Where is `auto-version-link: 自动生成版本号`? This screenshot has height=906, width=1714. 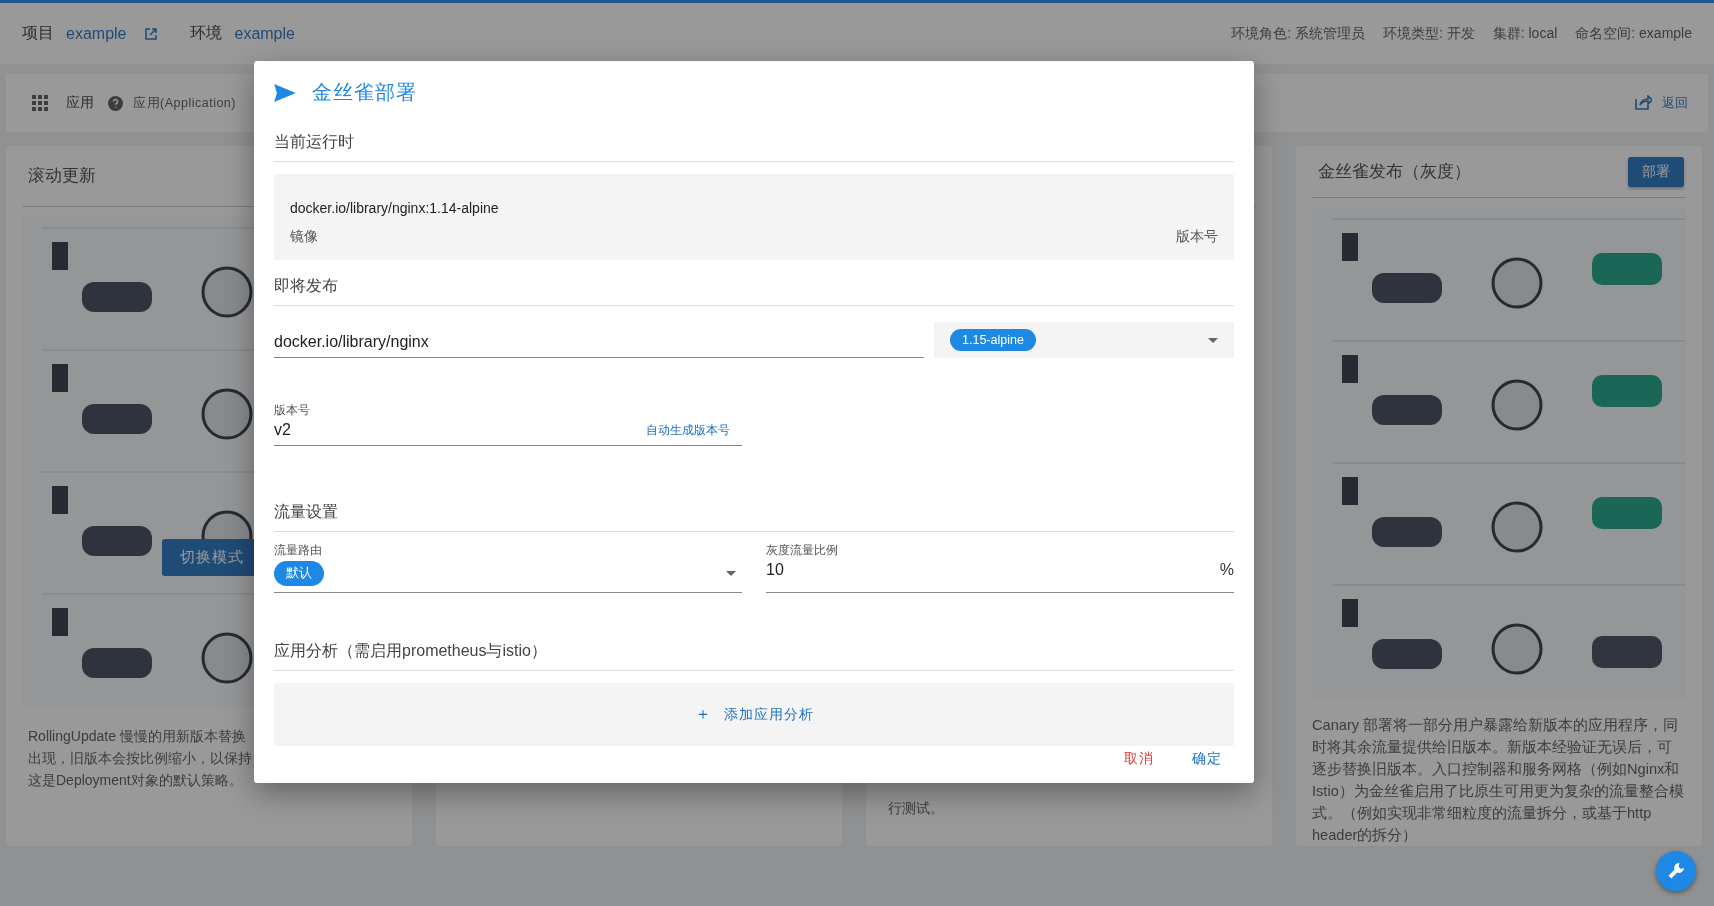 auto-version-link: 自动生成版本号 is located at coordinates (688, 430).